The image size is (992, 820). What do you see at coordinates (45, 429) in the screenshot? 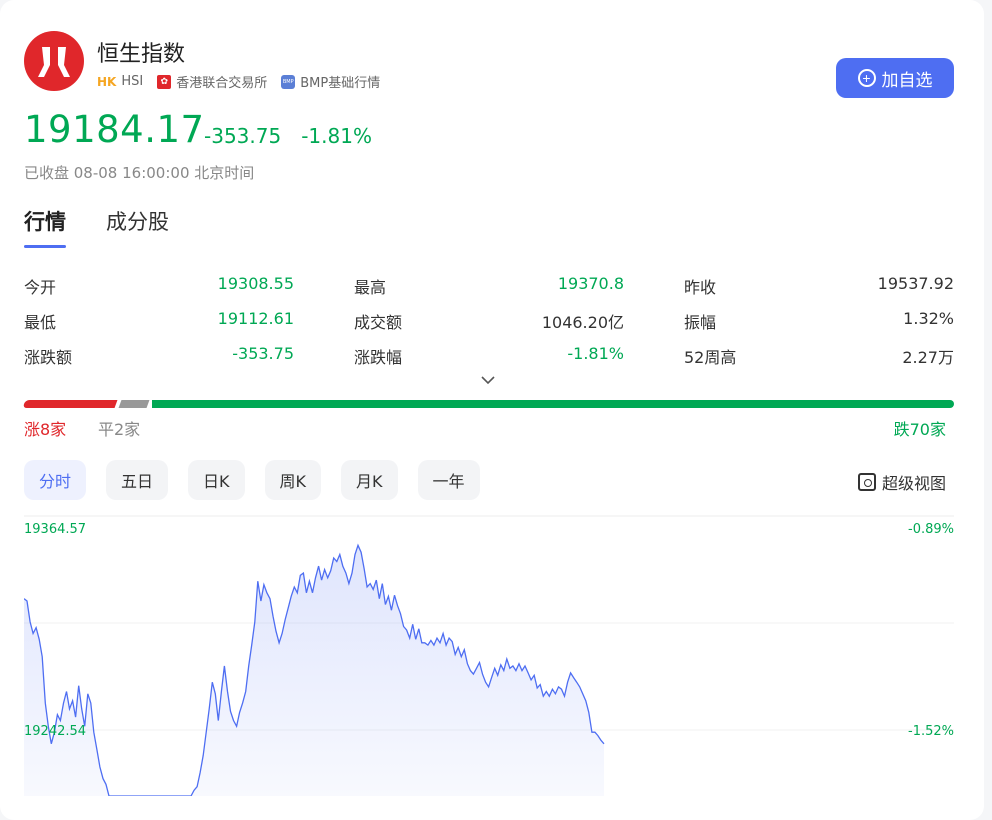
I see `breadth-up-label: 涨8家` at bounding box center [45, 429].